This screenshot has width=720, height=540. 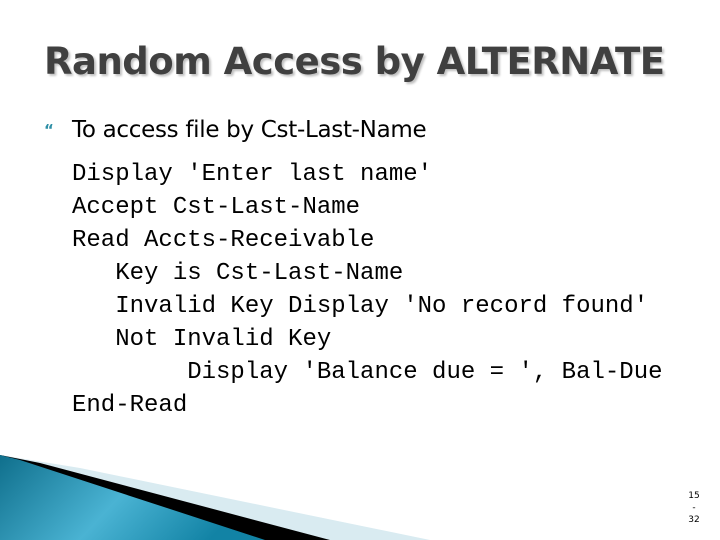 I want to click on code-line: Key is Cst-Last-Name, so click(x=238, y=273).